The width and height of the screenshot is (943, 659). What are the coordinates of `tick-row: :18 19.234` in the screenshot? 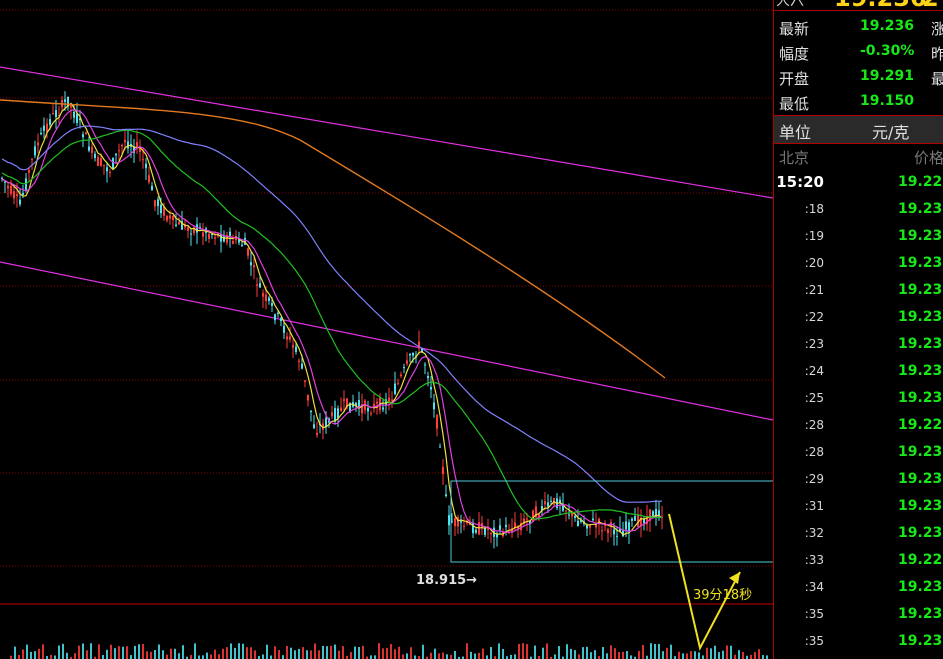 It's located at (858, 210).